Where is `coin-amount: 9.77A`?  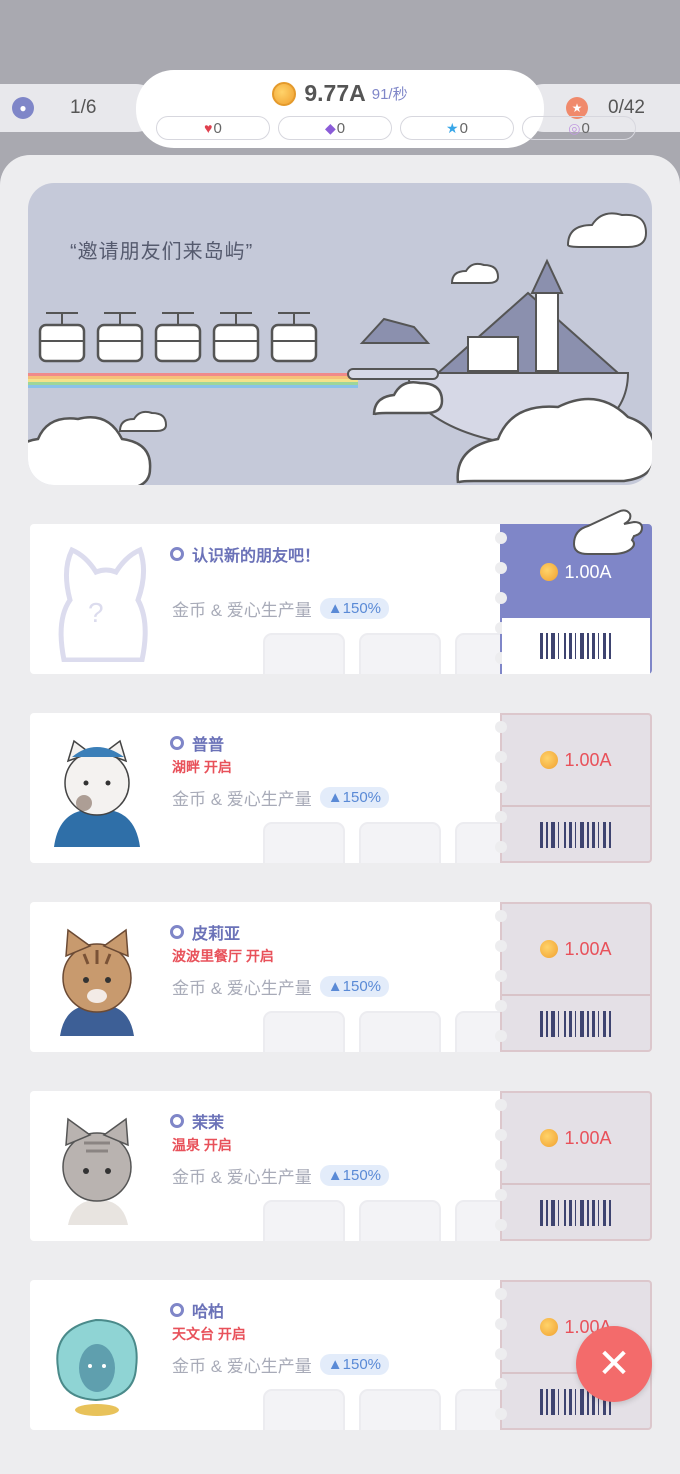 coin-amount: 9.77A is located at coordinates (335, 93).